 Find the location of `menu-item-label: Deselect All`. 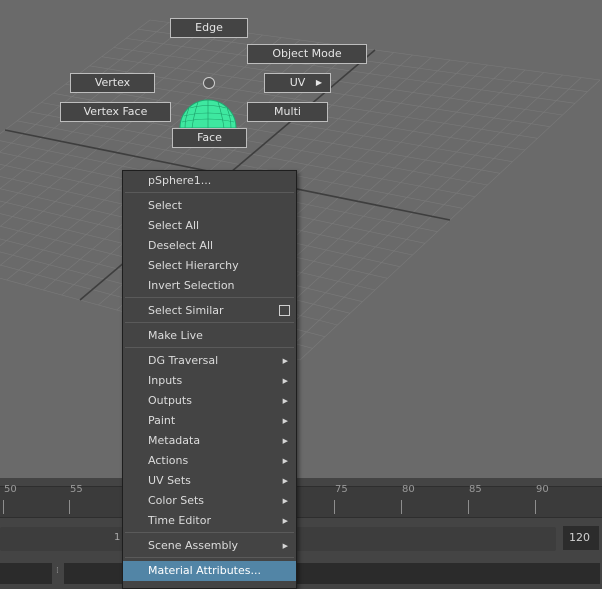

menu-item-label: Deselect All is located at coordinates (181, 245).